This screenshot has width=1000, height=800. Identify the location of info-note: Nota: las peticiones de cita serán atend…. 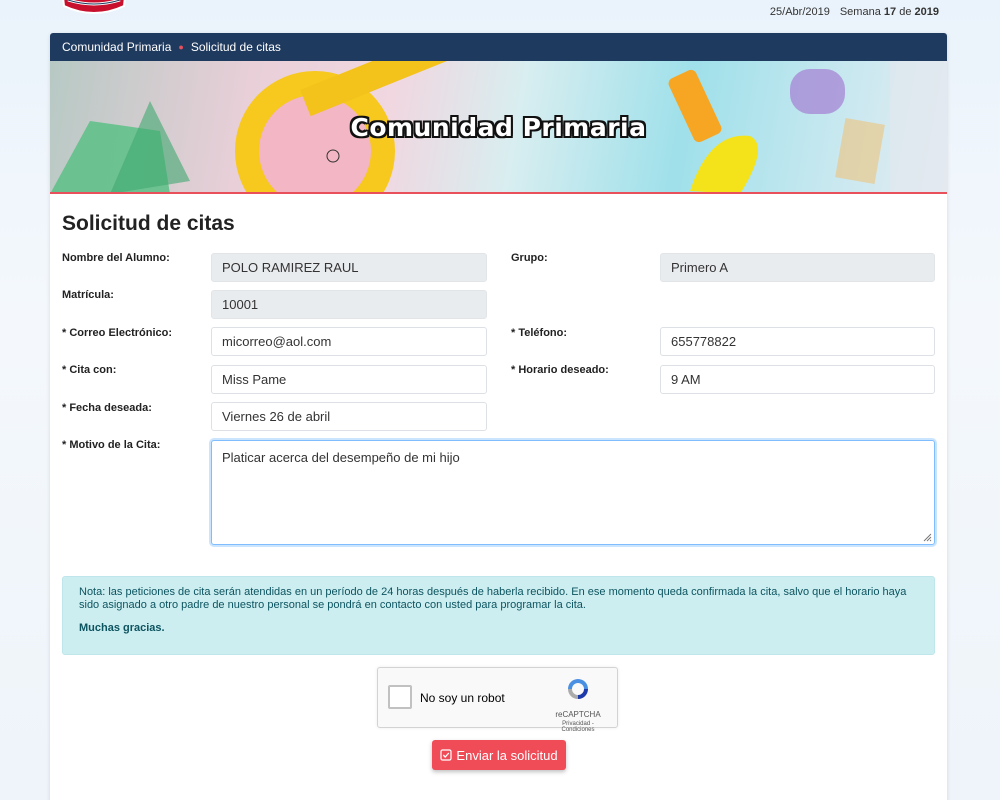
(498, 615).